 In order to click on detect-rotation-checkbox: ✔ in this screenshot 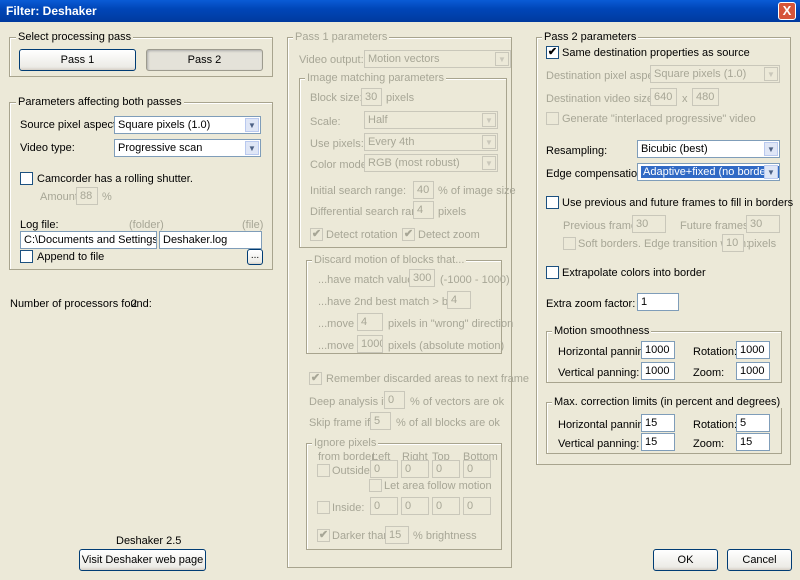, I will do `click(316, 234)`.